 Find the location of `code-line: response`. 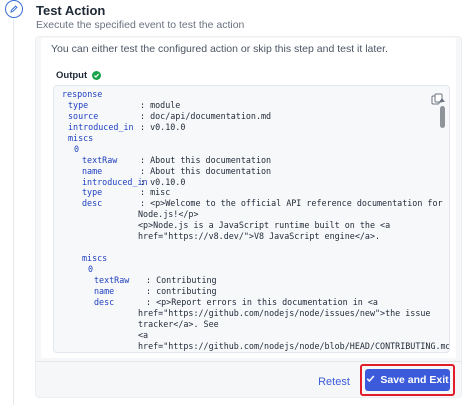

code-line: response is located at coordinates (244, 94).